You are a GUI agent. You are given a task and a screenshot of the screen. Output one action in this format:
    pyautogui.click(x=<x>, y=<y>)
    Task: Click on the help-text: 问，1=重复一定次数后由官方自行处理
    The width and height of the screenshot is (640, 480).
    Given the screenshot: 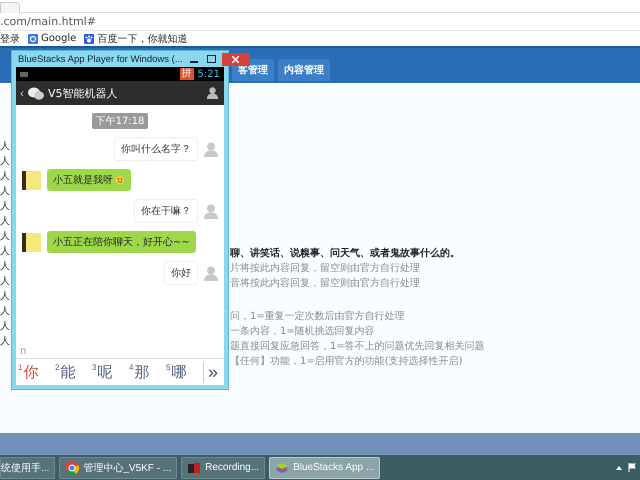 What is the action you would take?
    pyautogui.click(x=318, y=317)
    